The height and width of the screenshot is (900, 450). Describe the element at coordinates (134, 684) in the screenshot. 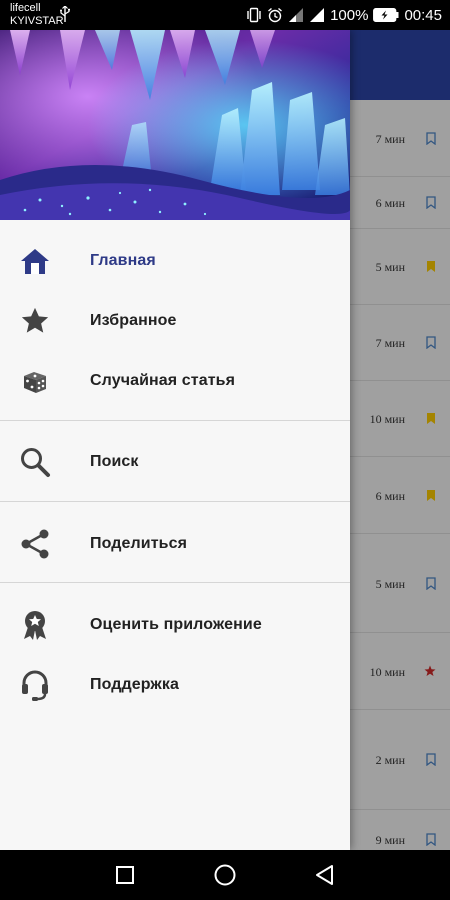

I see `menu-label-support: Поддержка` at that location.